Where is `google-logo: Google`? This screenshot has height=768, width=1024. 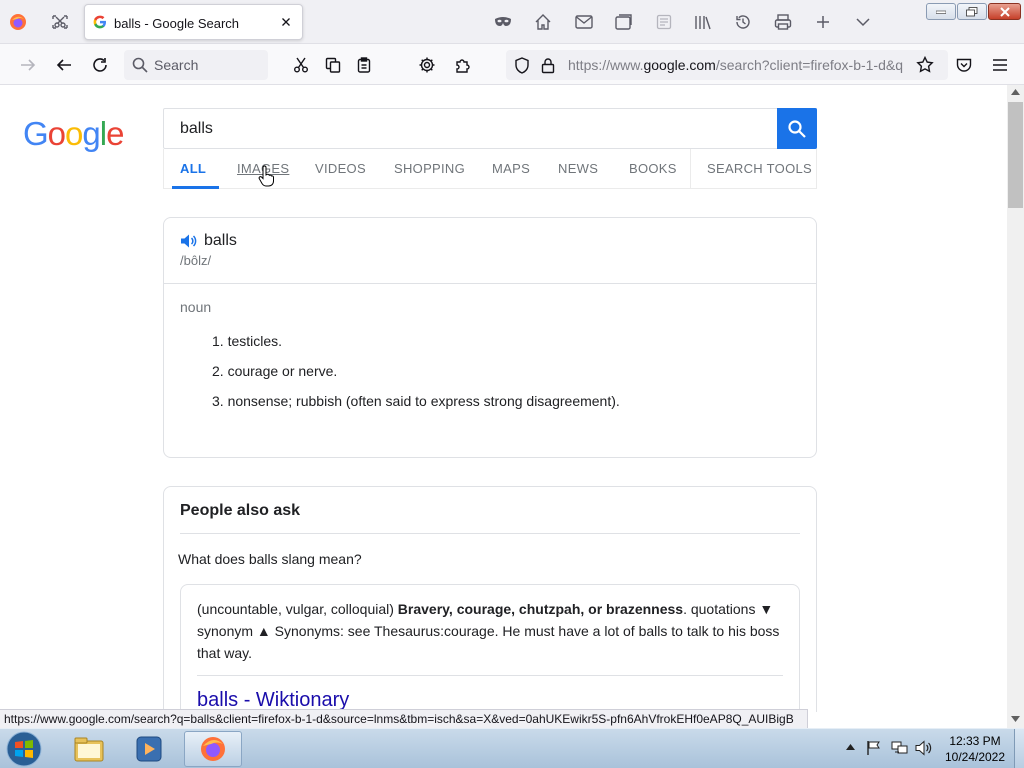
google-logo: Google is located at coordinates (73, 134).